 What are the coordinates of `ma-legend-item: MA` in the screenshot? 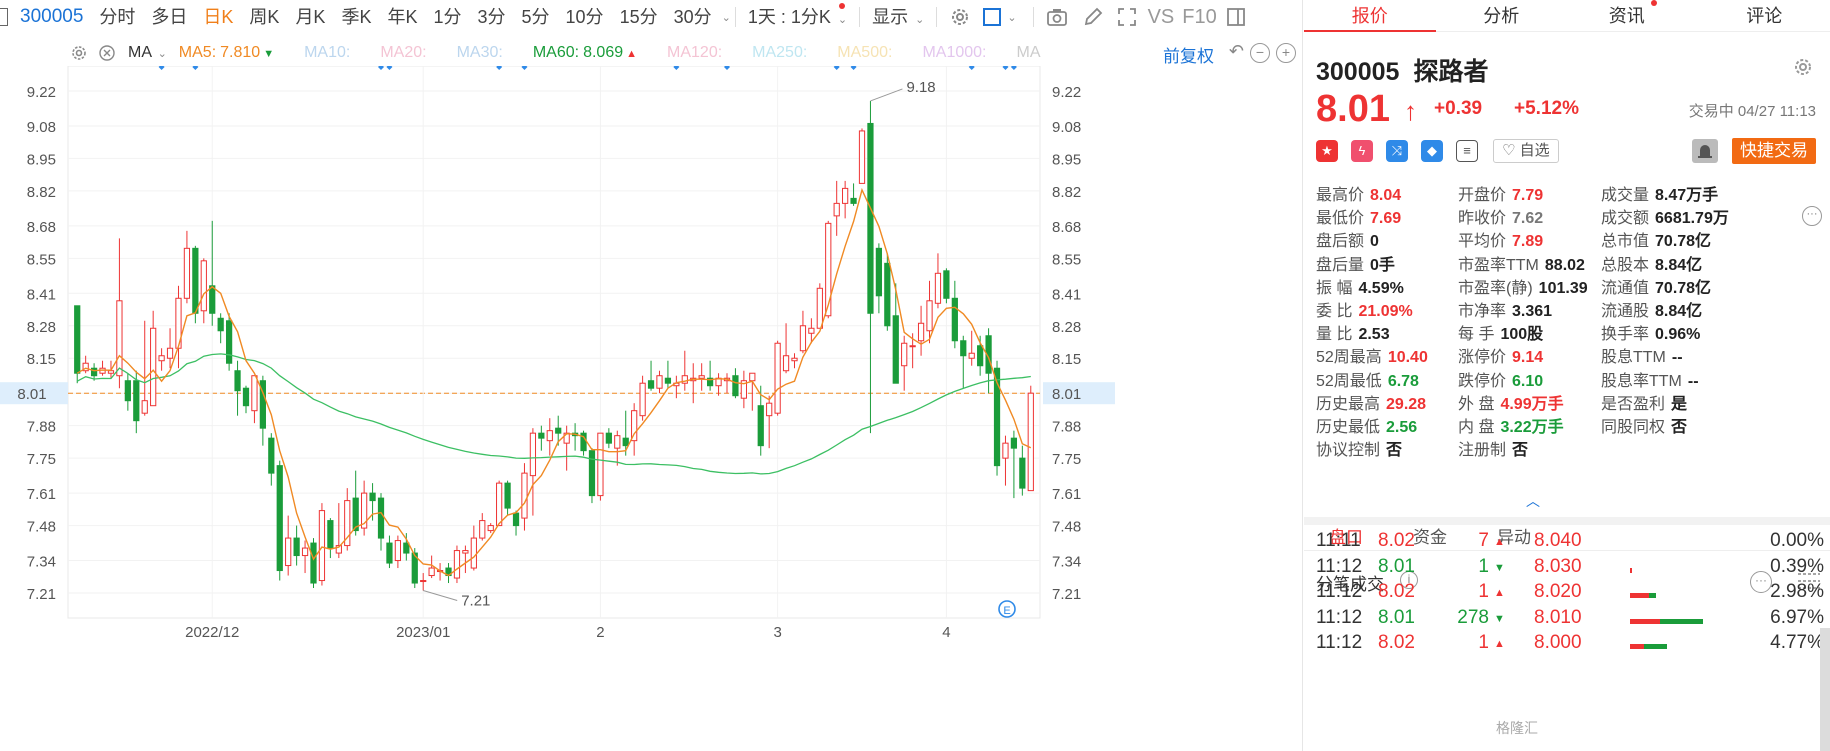 It's located at (1028, 53).